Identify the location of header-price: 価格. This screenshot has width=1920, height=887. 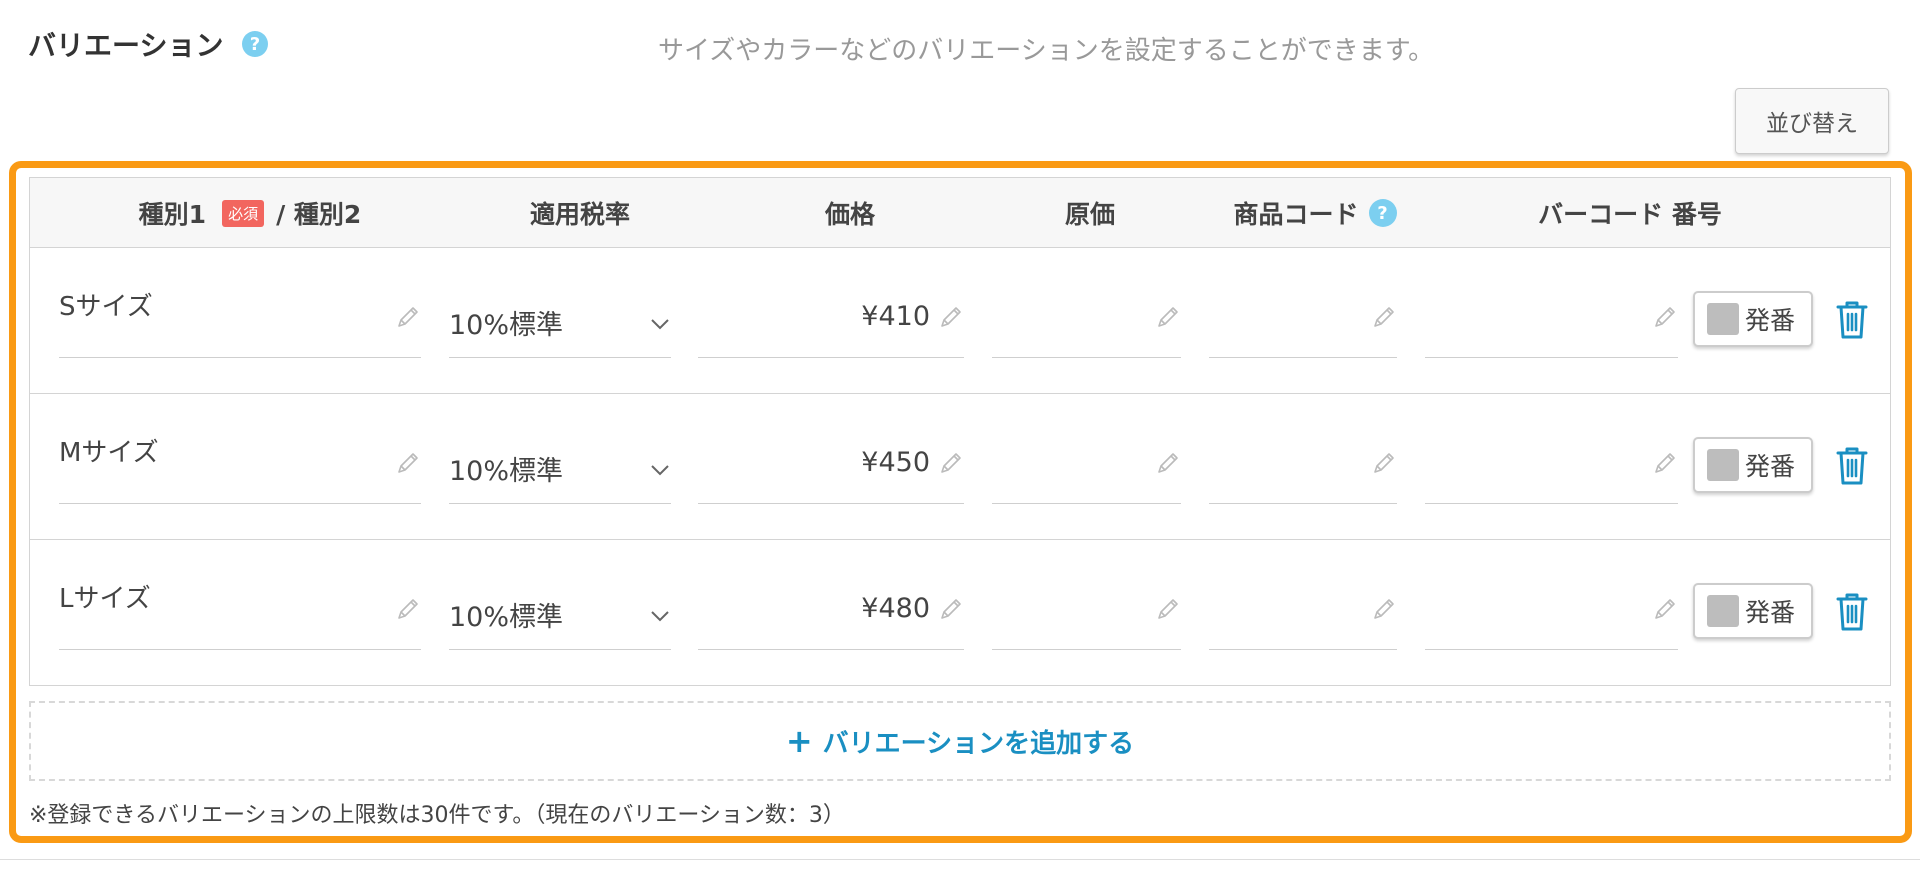
(849, 214).